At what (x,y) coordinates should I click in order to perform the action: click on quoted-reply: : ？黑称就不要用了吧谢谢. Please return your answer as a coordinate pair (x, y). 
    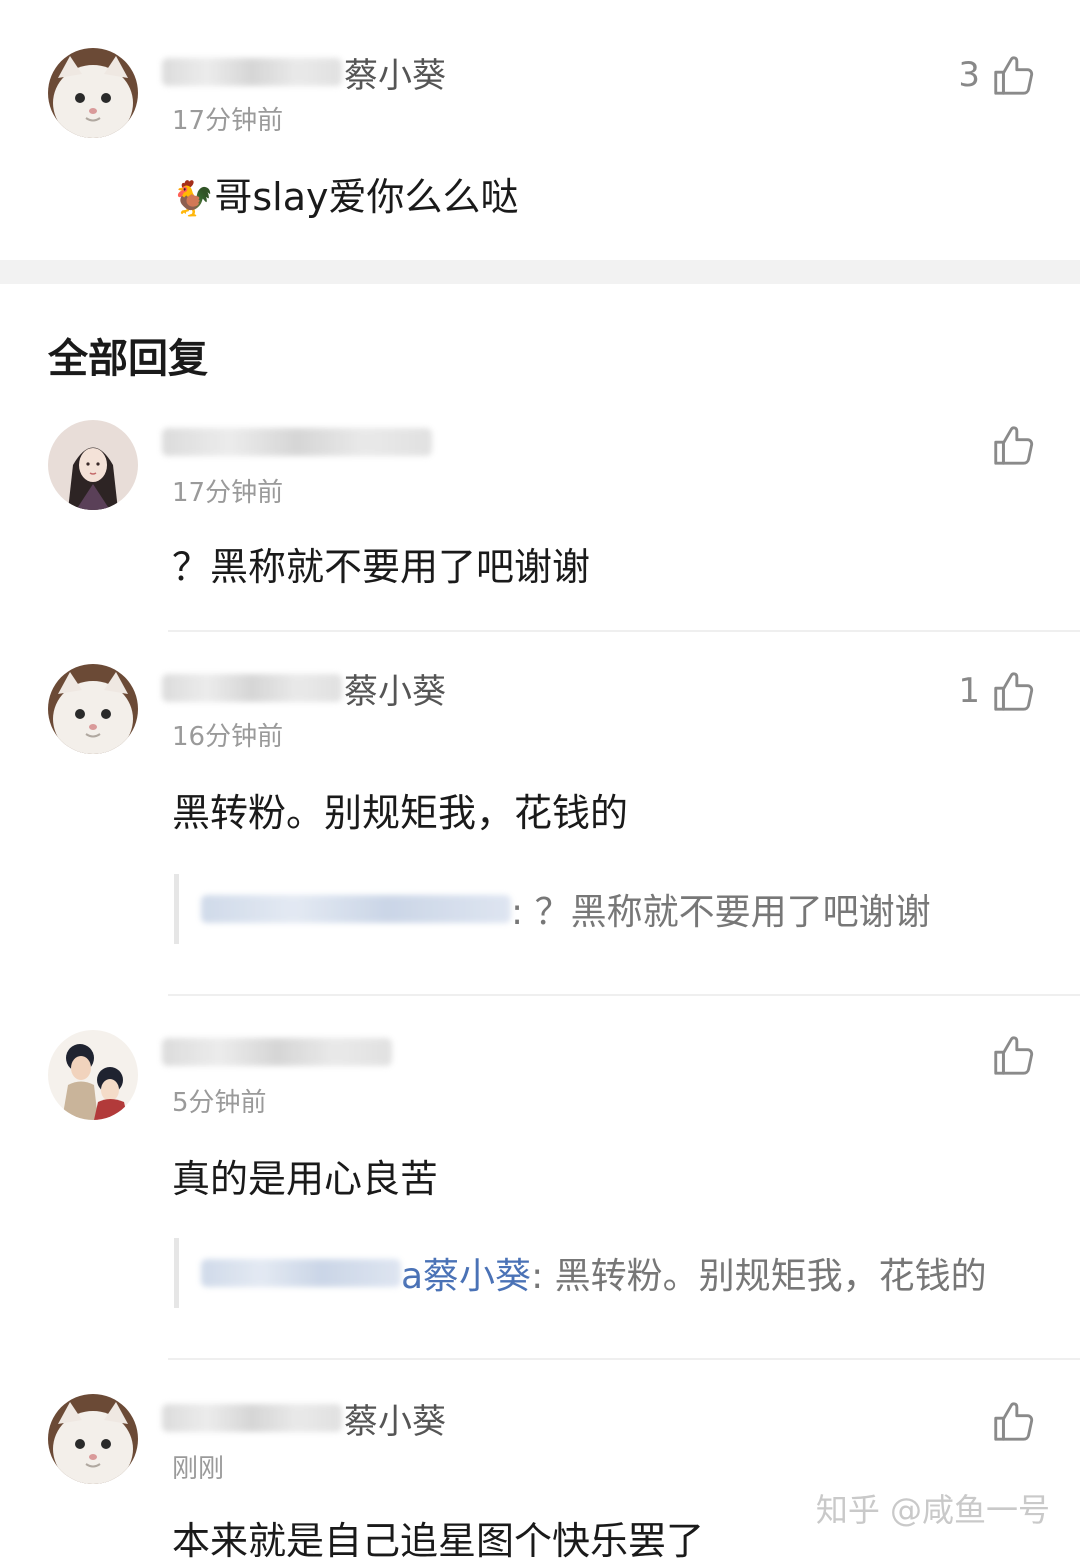
    Looking at the image, I should click on (552, 909).